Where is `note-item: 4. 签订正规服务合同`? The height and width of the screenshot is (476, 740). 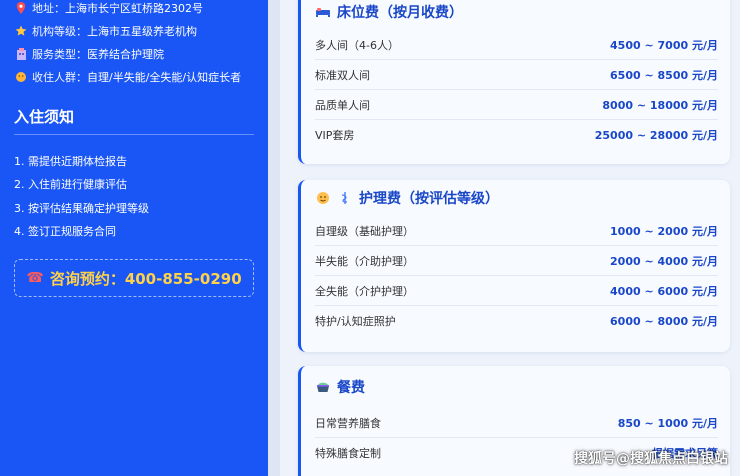 note-item: 4. 签订正规服务合同 is located at coordinates (65, 232).